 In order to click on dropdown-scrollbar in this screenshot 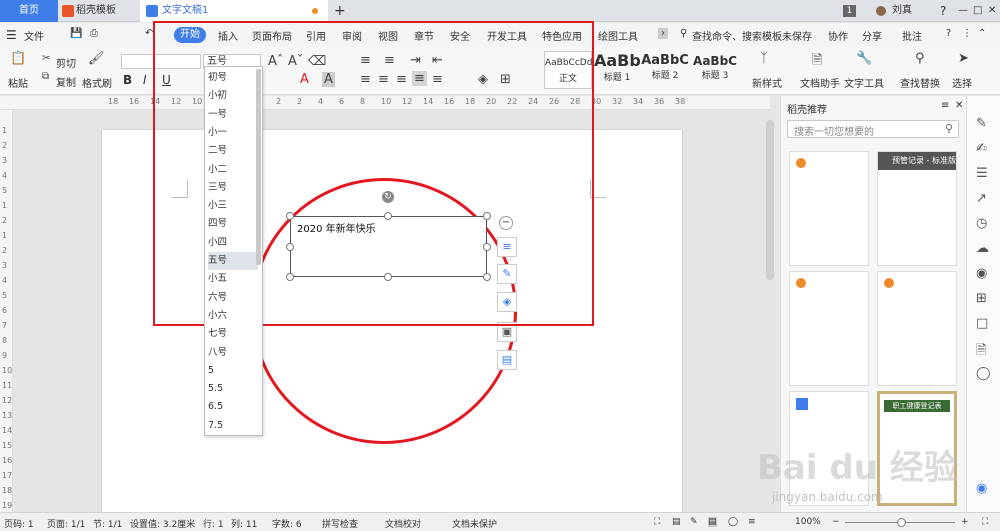, I will do `click(258, 167)`.